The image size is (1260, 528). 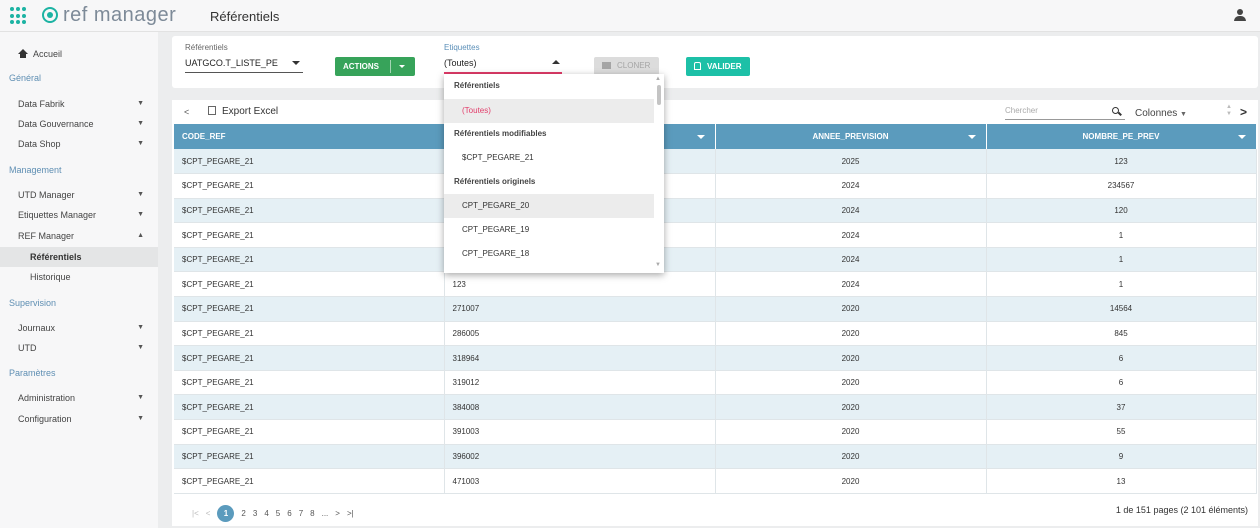 I want to click on page-button: 4, so click(x=266, y=513).